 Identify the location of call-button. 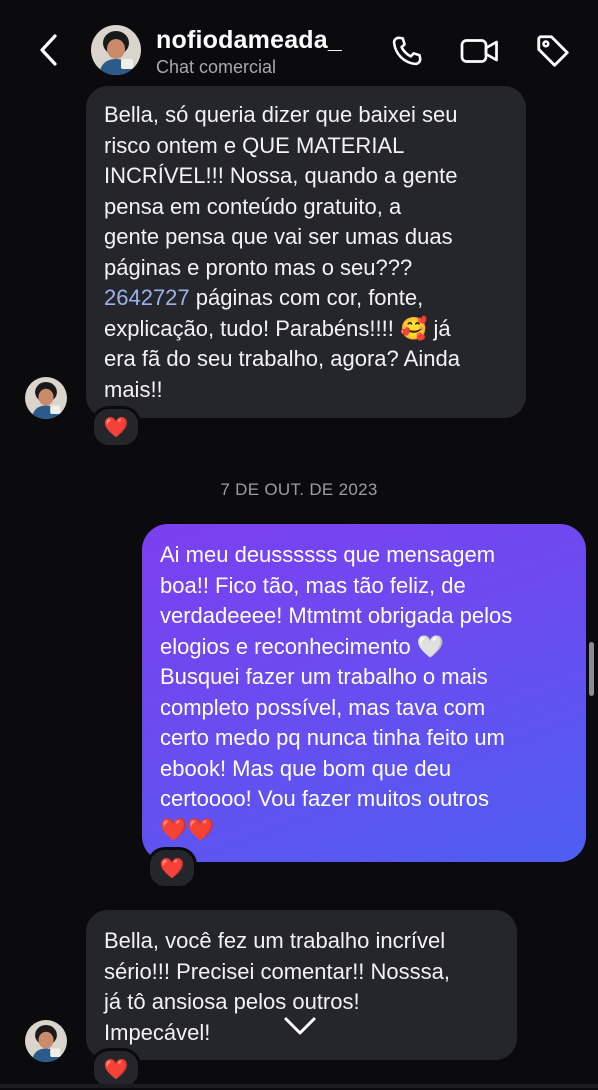
(407, 51).